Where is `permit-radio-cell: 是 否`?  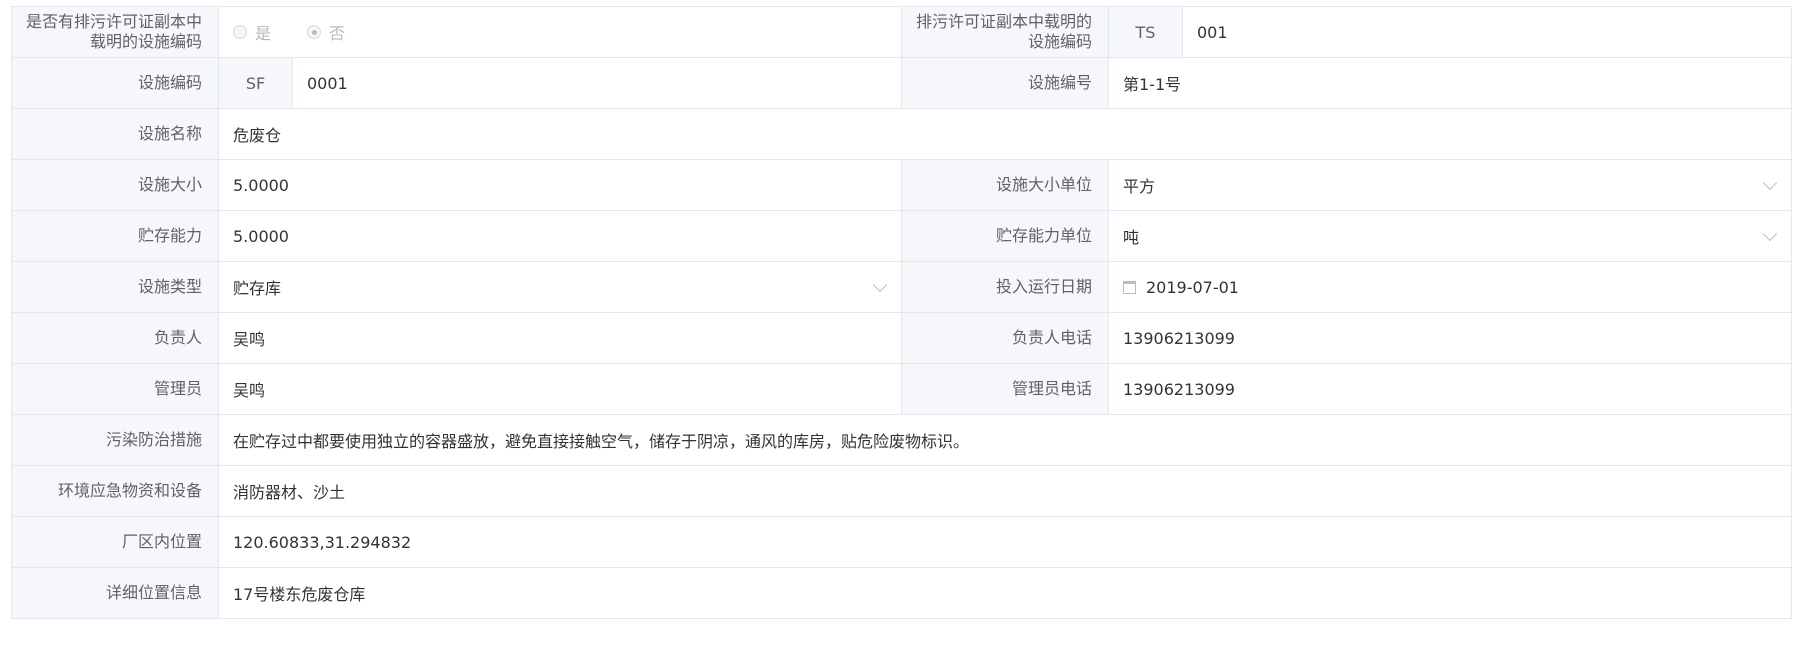 permit-radio-cell: 是 否 is located at coordinates (560, 32).